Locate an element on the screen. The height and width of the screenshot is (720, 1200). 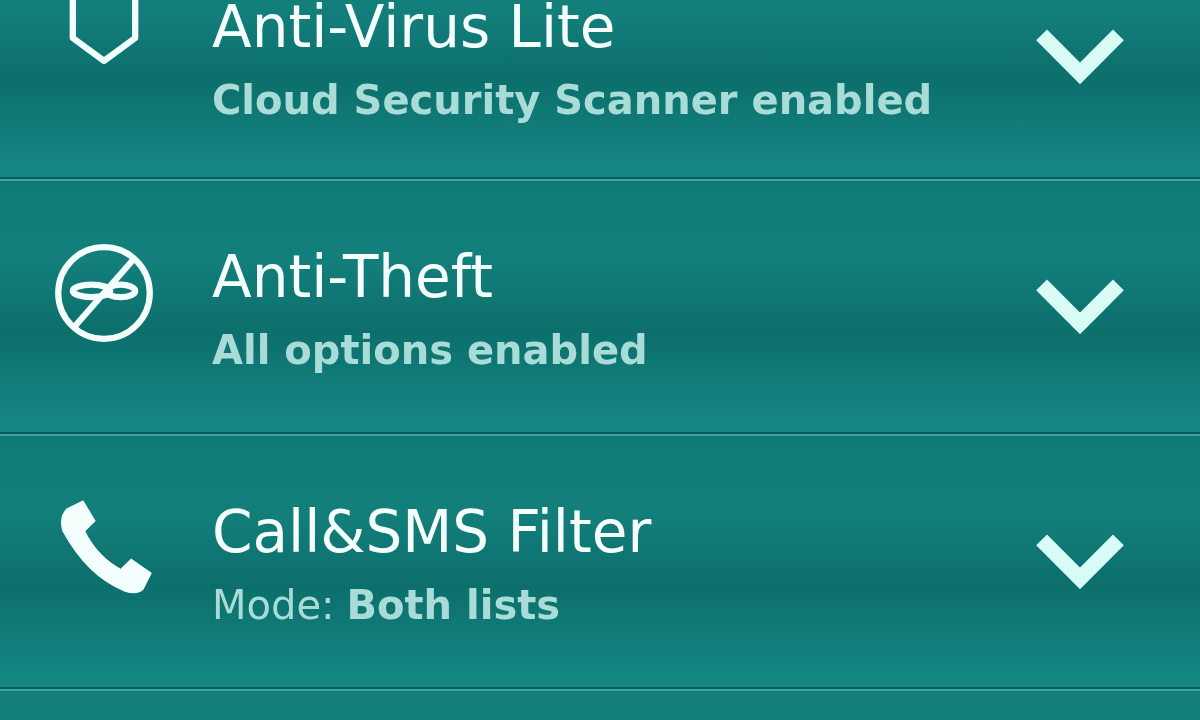
component-title: Call&SMS Filter is located at coordinates (432, 531).